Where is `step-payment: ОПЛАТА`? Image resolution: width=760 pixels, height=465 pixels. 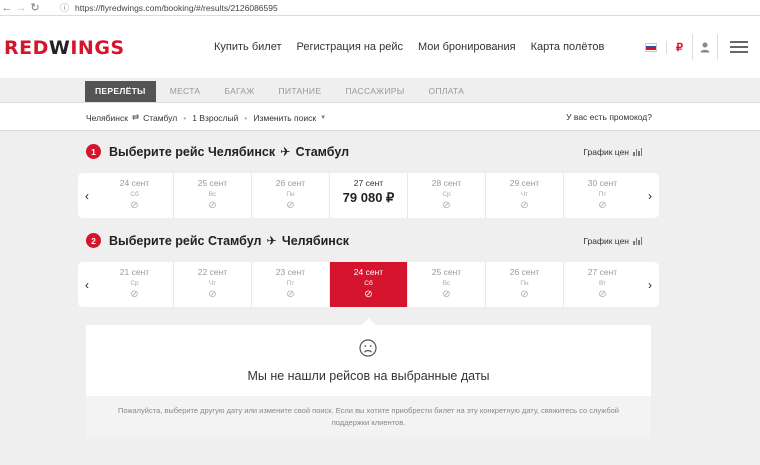
step-payment: ОПЛАТА is located at coordinates (447, 91).